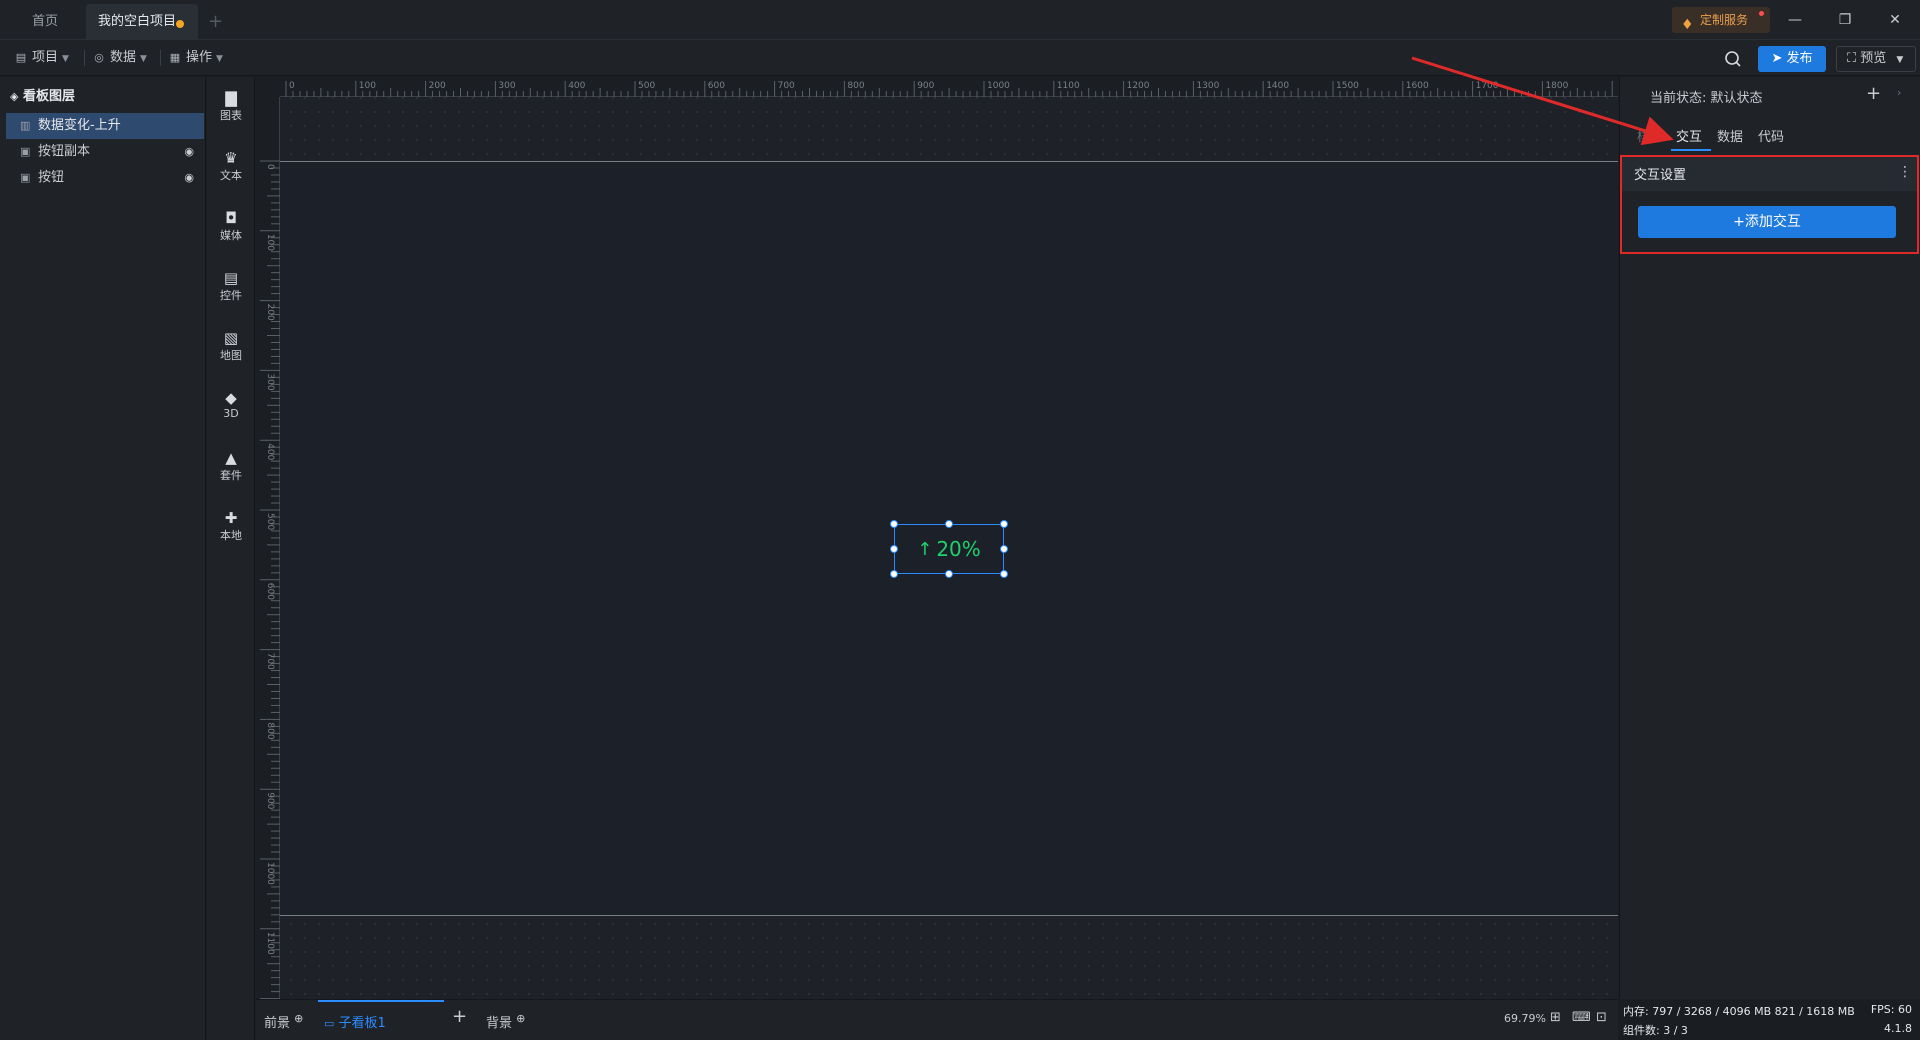  I want to click on menu-operate: ▦ 操作 ▼, so click(195, 58).